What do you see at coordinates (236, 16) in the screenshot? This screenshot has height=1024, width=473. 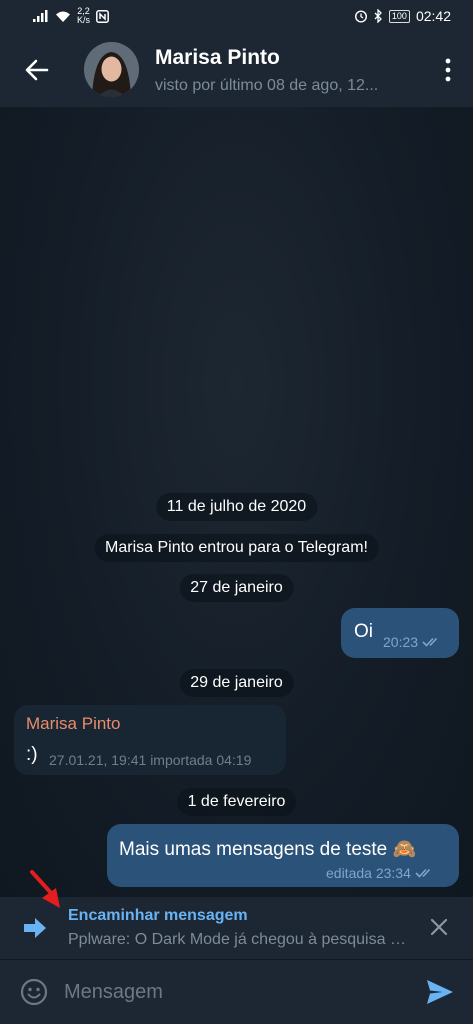 I see `status-bar: 2,2 K/s 100 02:42` at bounding box center [236, 16].